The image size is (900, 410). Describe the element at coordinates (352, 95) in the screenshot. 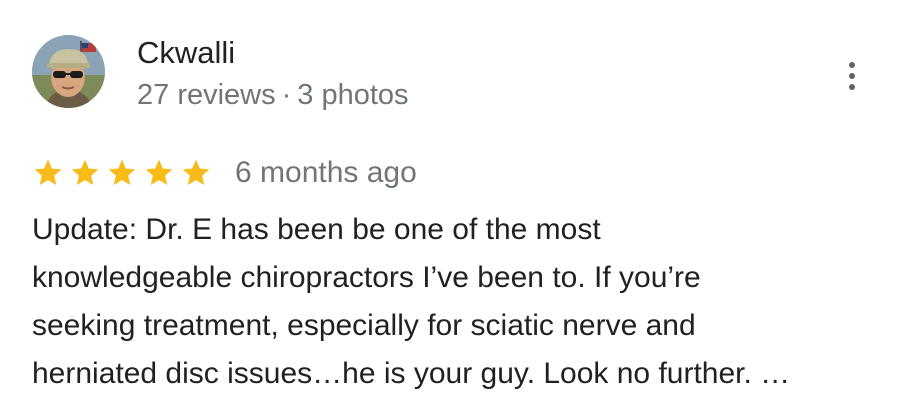

I see `photos-count: 3 photos` at that location.